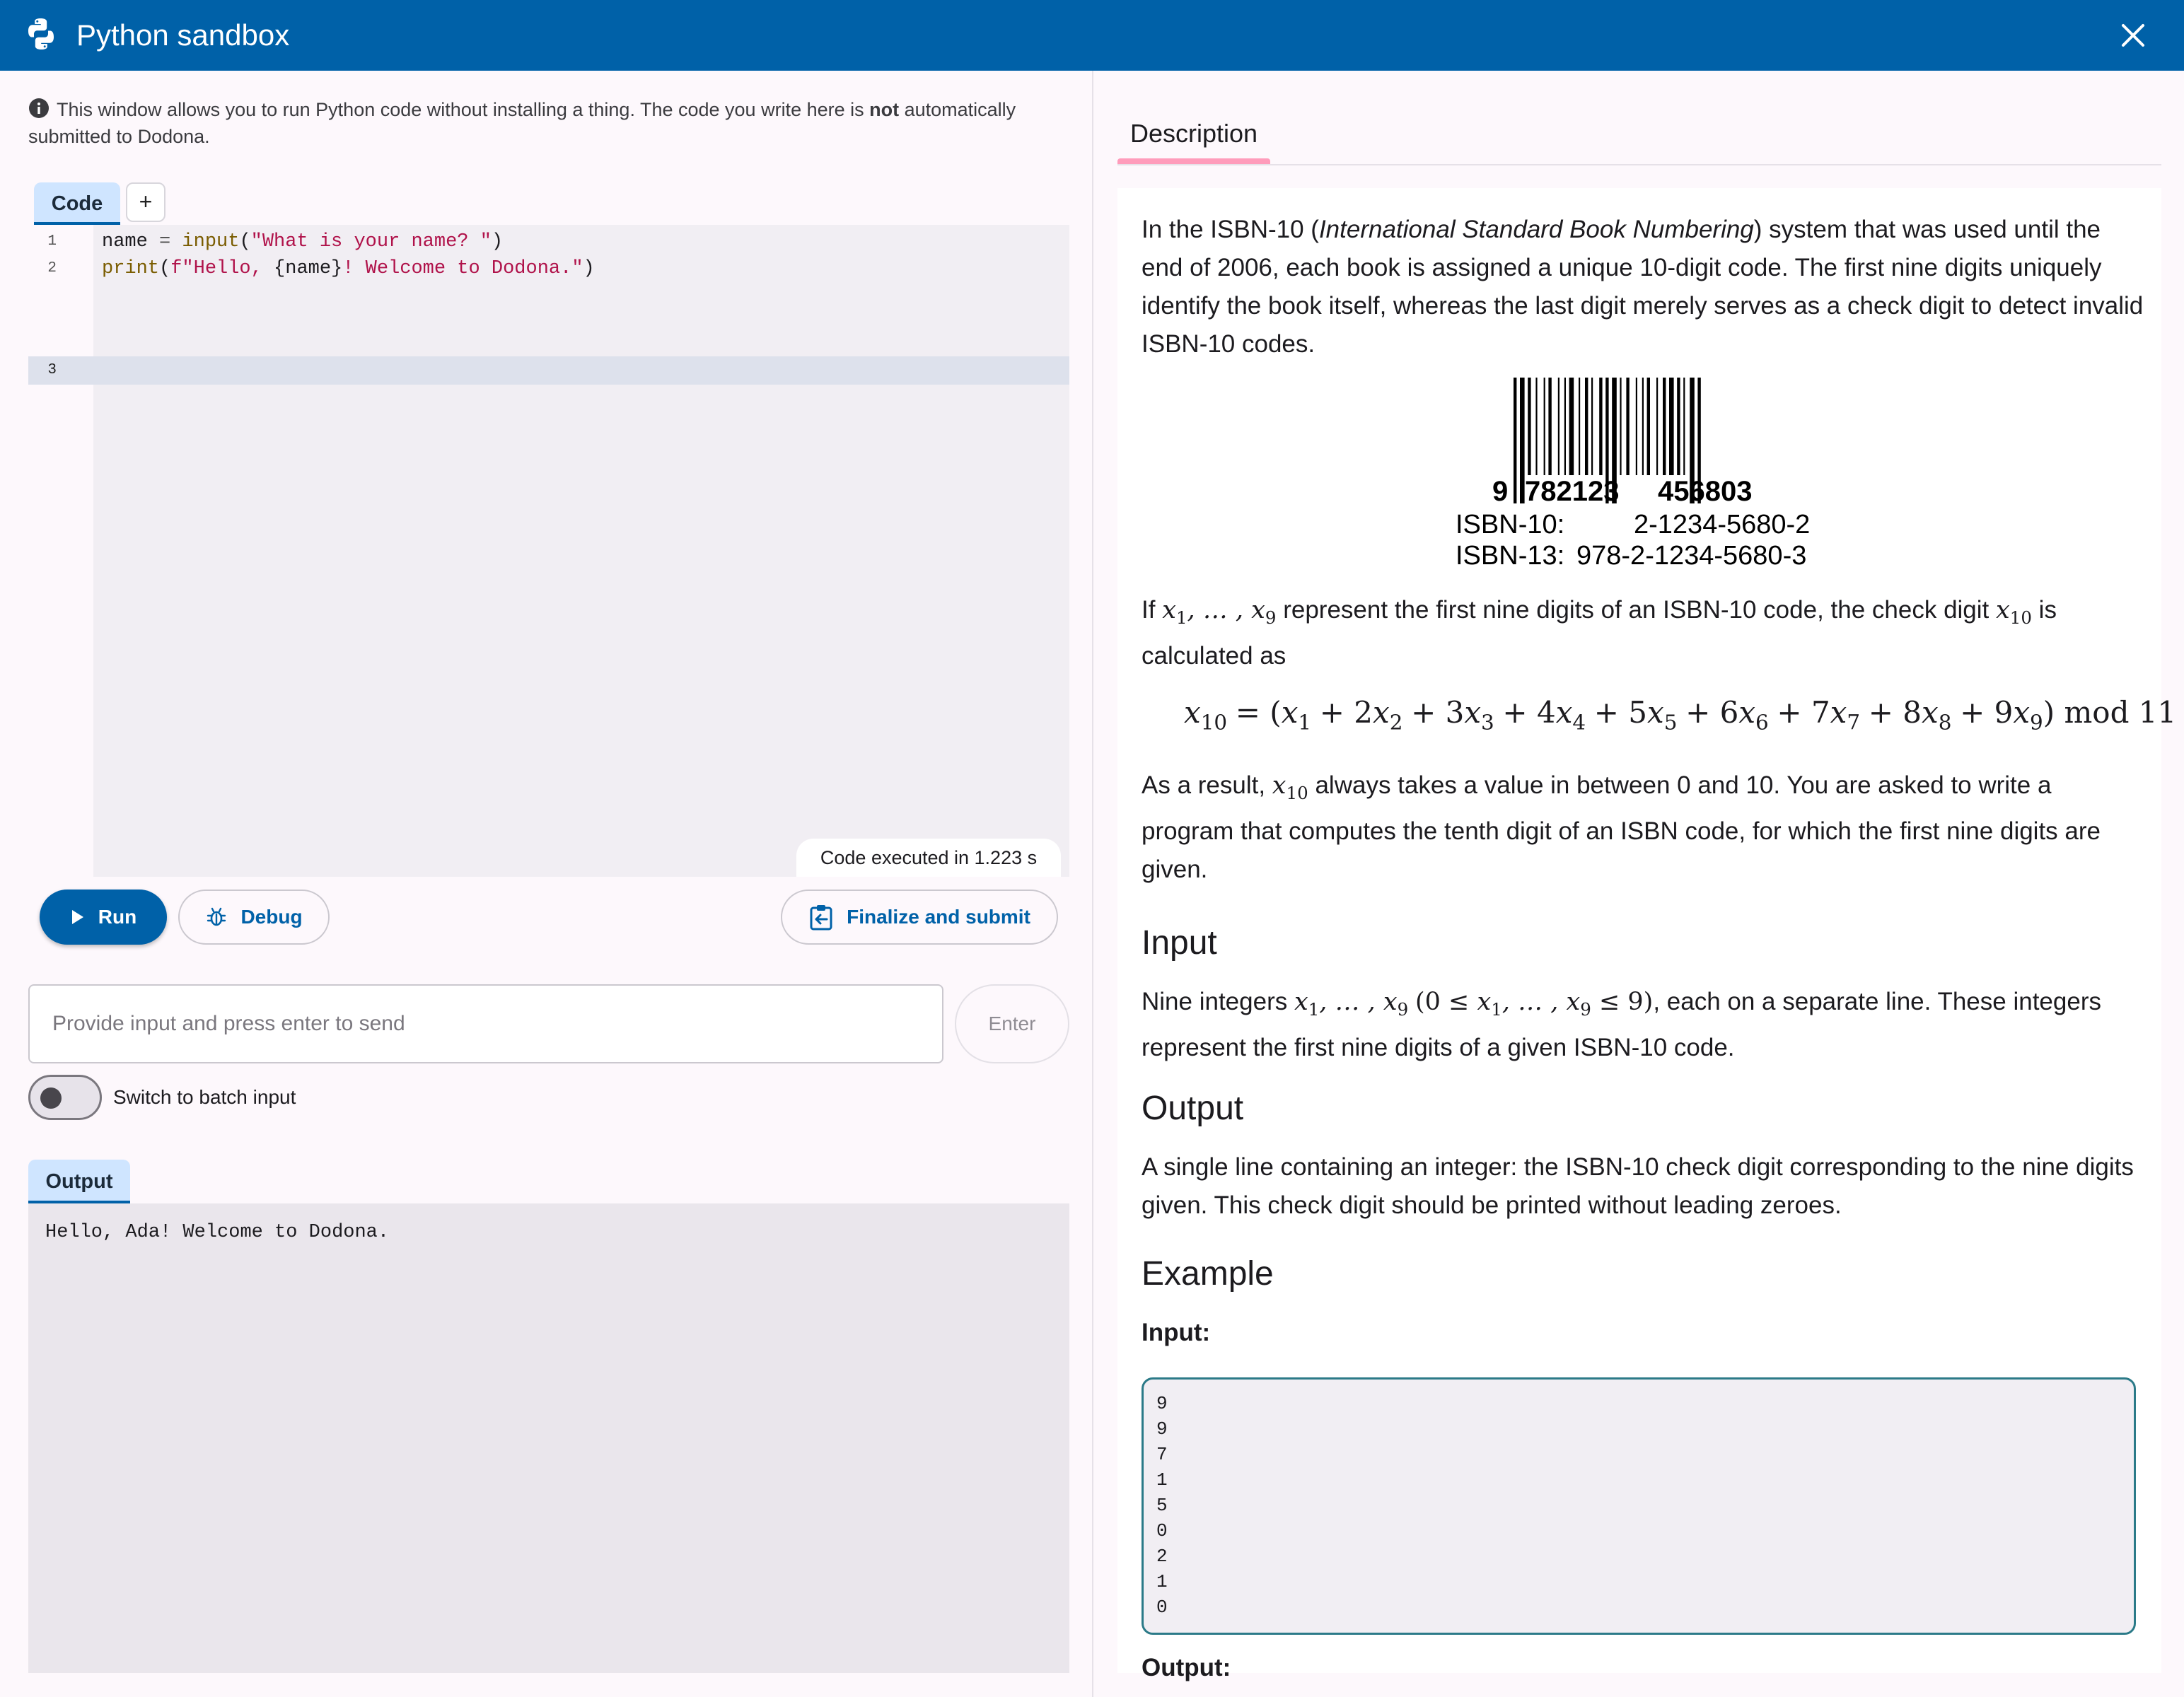  I want to click on example-input-line: 5, so click(1162, 1505).